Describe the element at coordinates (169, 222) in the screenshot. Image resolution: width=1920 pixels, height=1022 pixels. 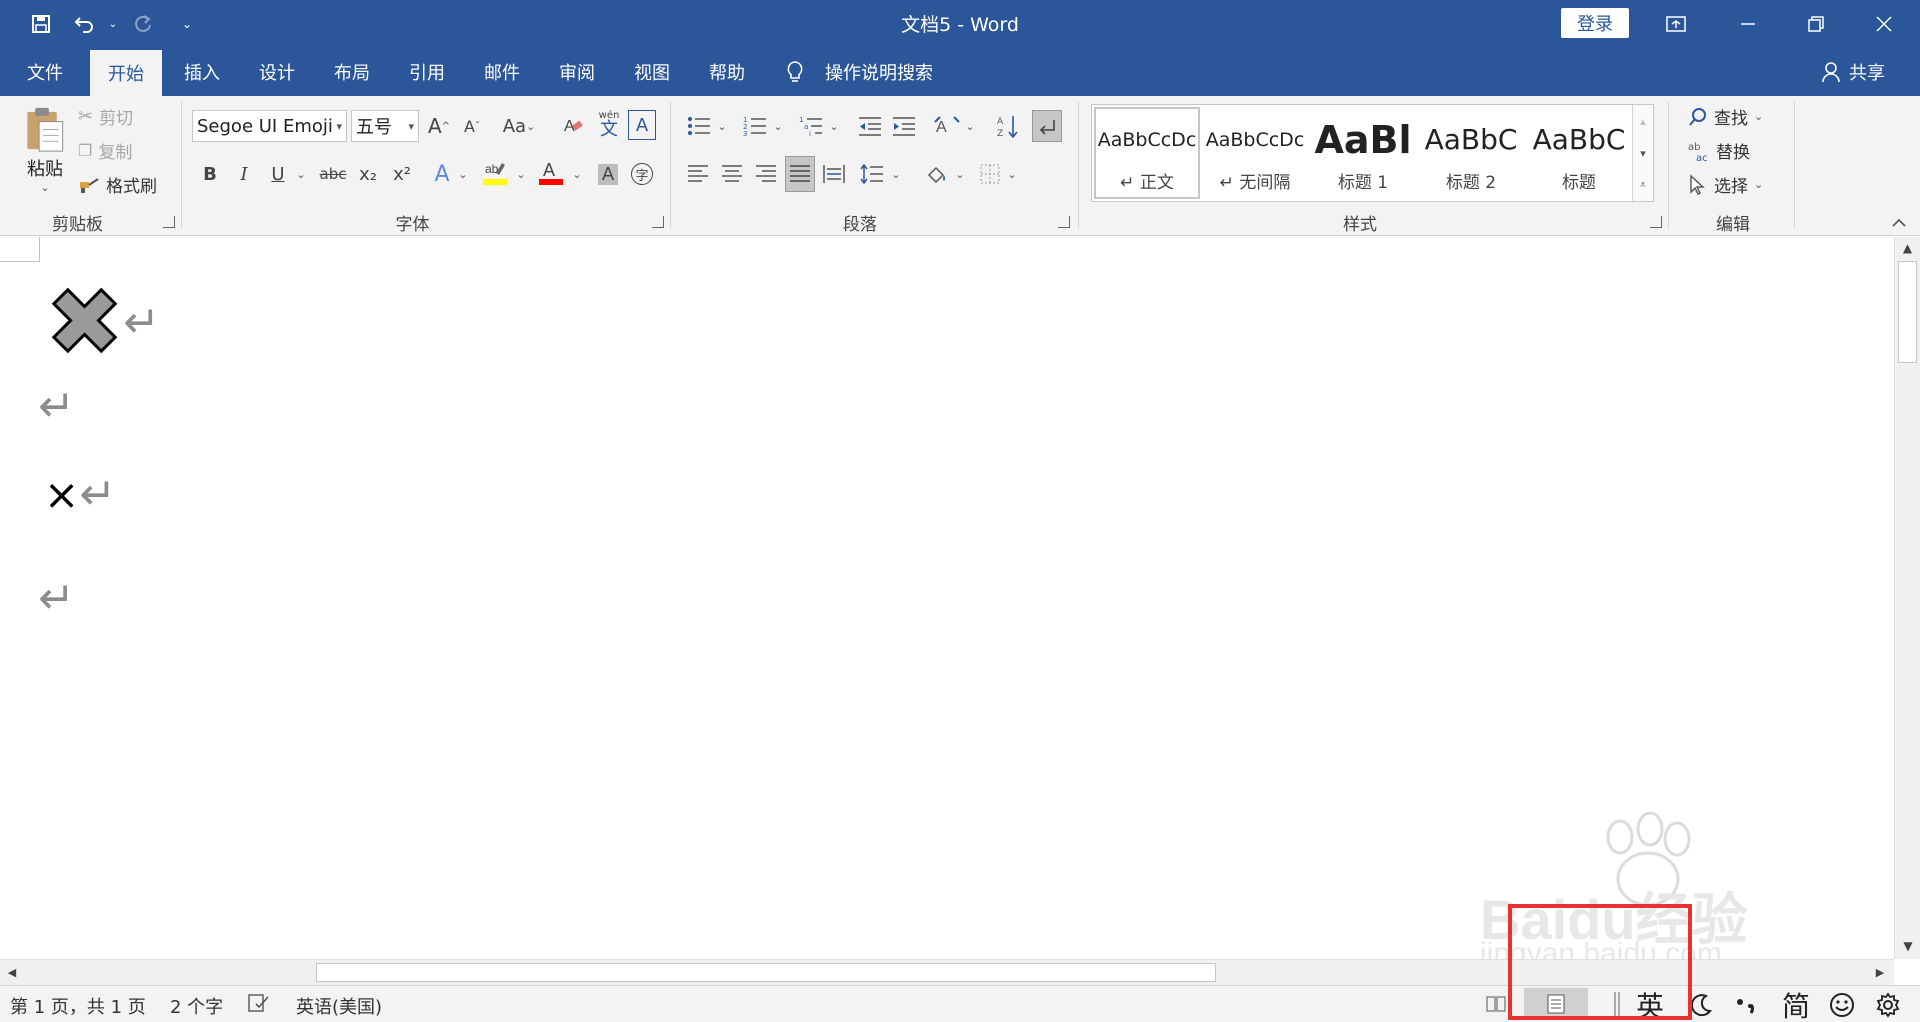
I see `clipboard-launcher-icon` at that location.